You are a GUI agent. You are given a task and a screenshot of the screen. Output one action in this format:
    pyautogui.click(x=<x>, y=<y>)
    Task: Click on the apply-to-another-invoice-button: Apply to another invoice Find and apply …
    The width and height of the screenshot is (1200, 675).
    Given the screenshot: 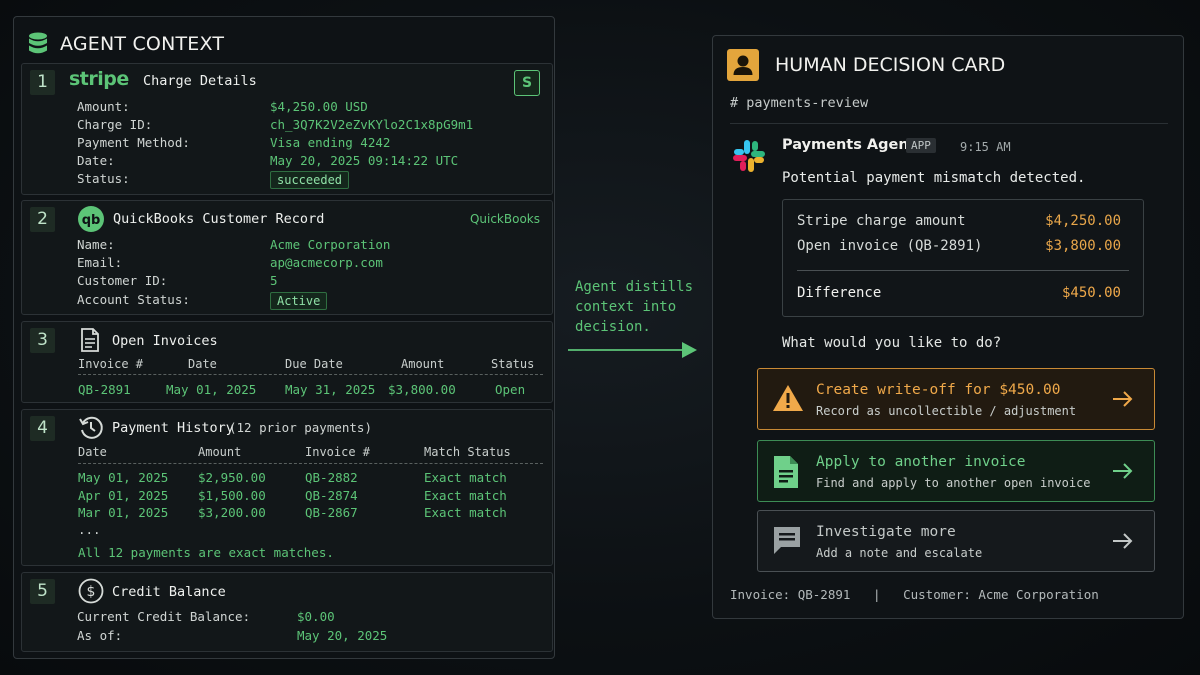 What is the action you would take?
    pyautogui.click(x=956, y=471)
    